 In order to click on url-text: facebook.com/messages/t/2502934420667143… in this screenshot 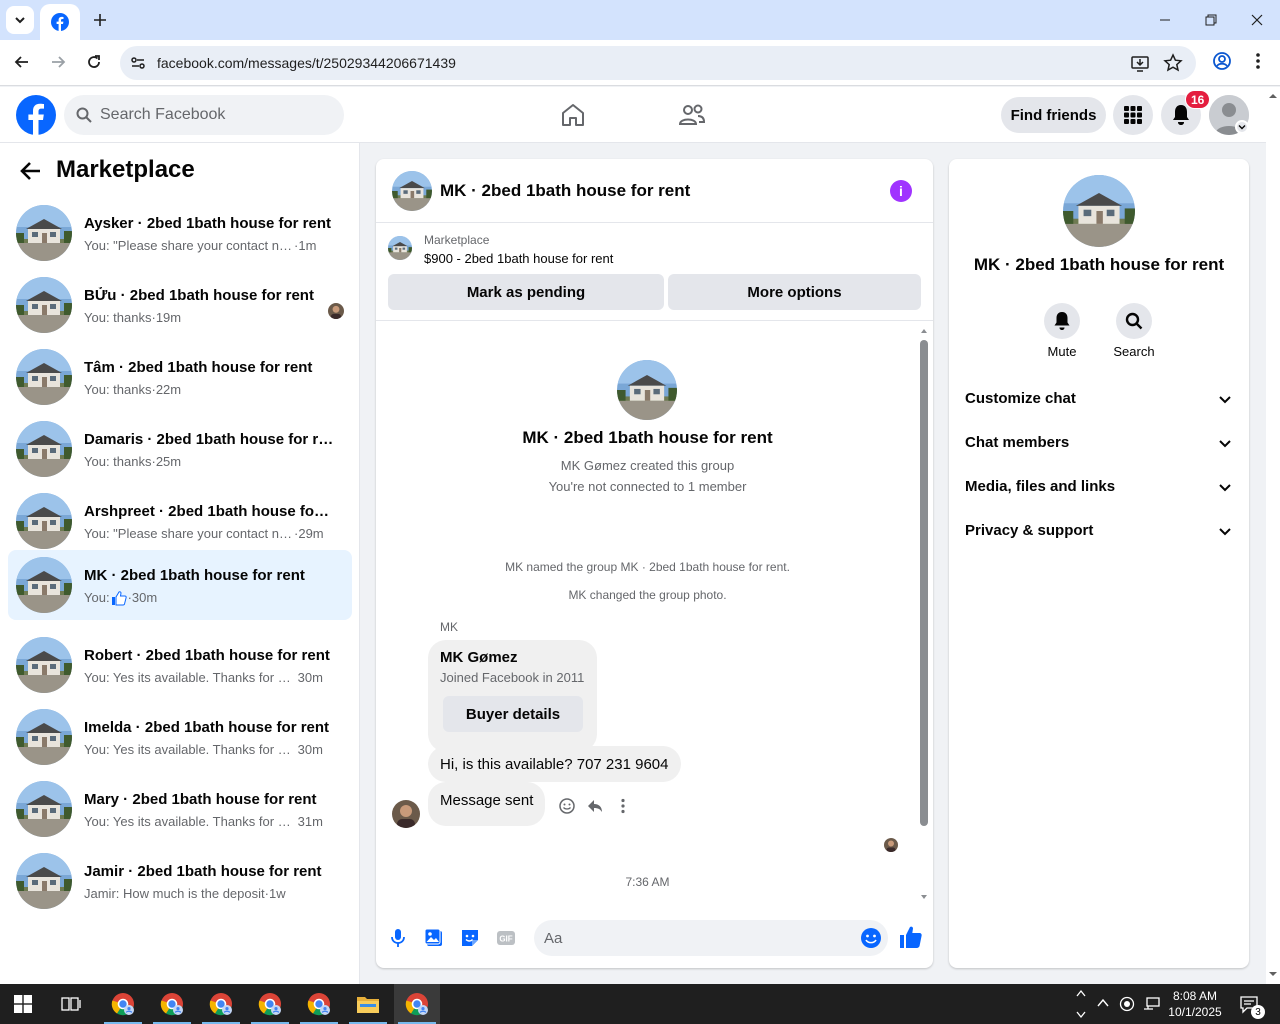, I will do `click(306, 63)`.